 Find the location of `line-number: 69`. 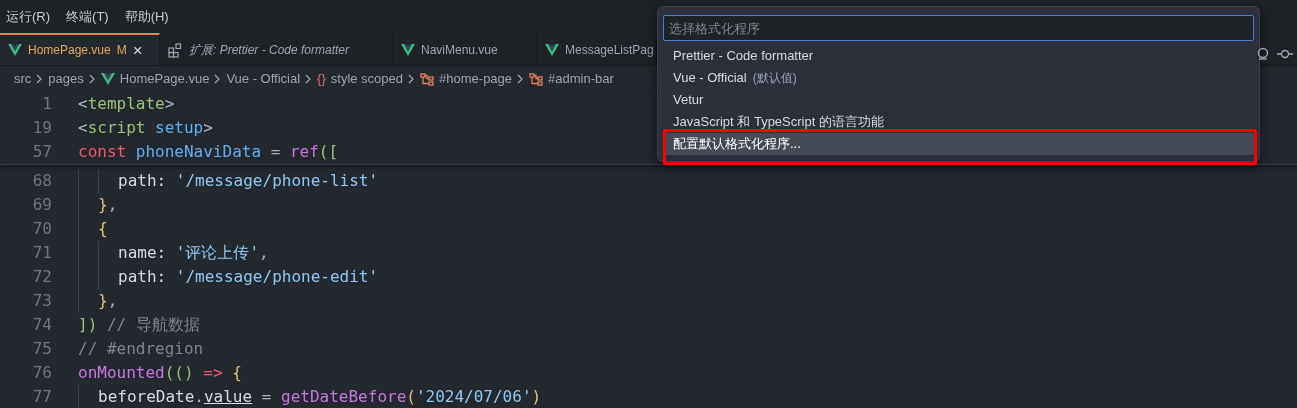

line-number: 69 is located at coordinates (41, 205).